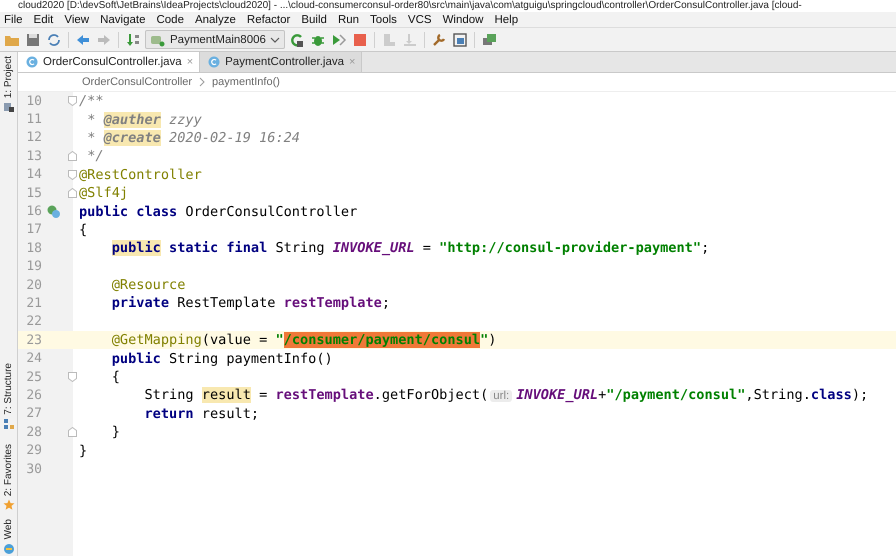  What do you see at coordinates (8, 505) in the screenshot?
I see `star-icon` at bounding box center [8, 505].